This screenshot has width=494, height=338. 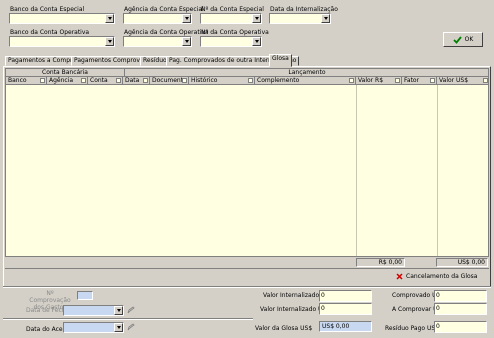 I want to click on data-internalizacao-combo, so click(x=300, y=18).